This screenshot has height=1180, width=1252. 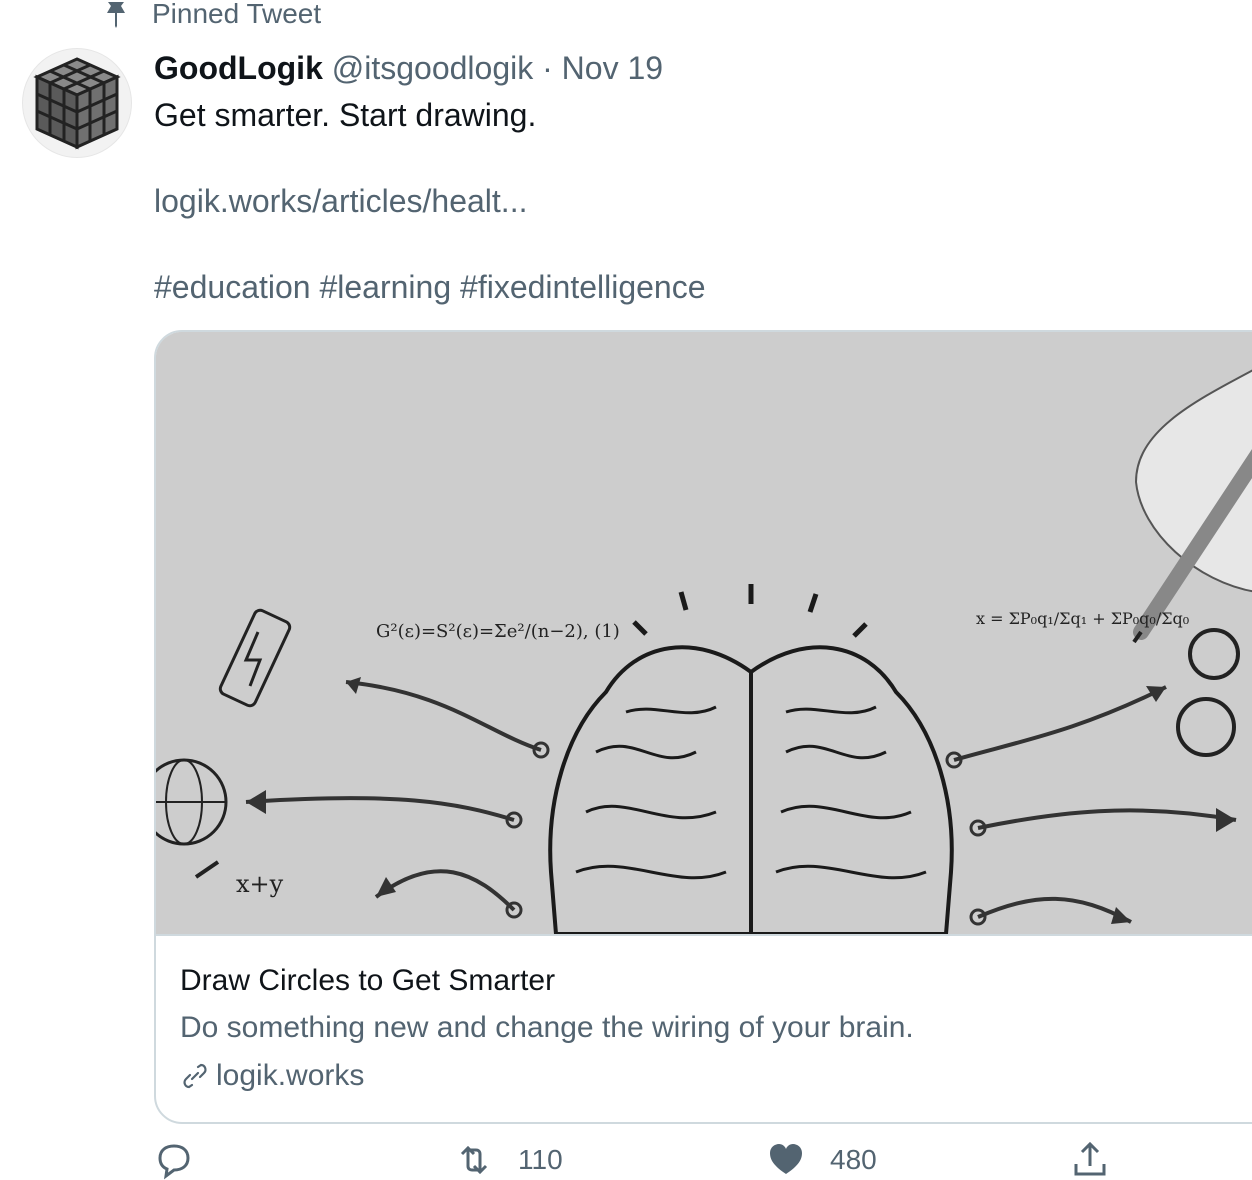 What do you see at coordinates (368, 980) in the screenshot?
I see `card-title: Draw Circles to Get Smarter` at bounding box center [368, 980].